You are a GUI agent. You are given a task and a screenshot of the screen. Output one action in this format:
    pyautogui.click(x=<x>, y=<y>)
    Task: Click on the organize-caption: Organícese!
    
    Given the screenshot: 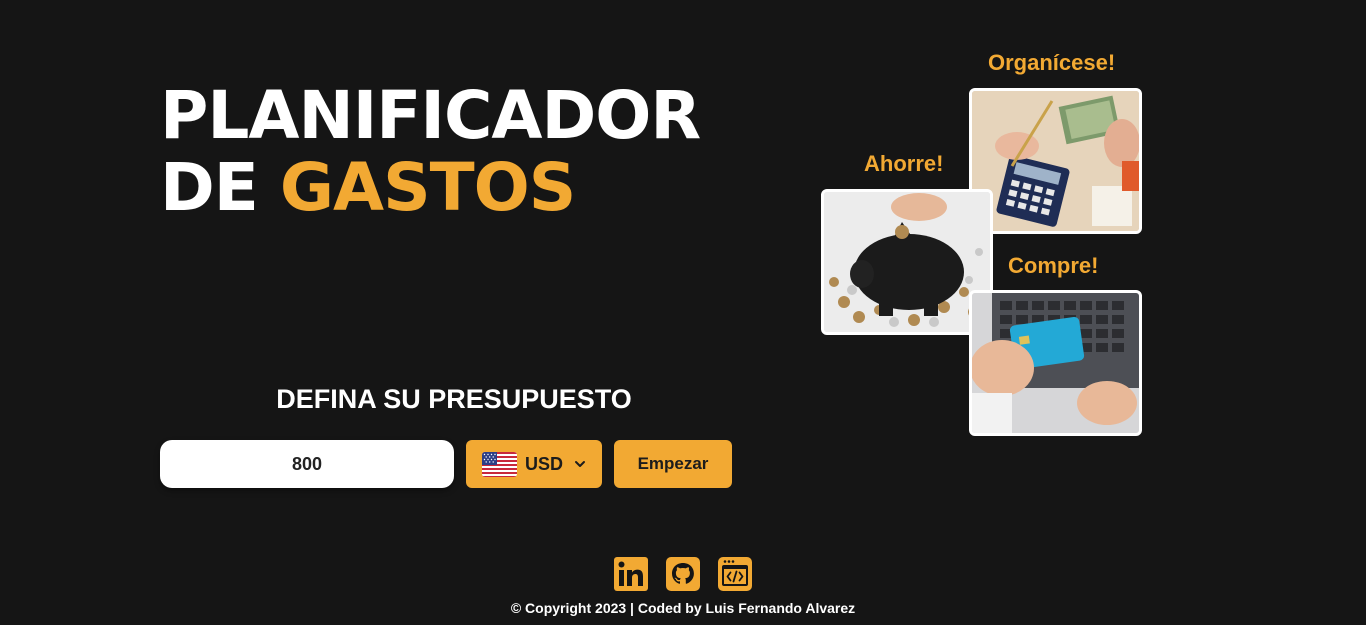 What is the action you would take?
    pyautogui.click(x=1052, y=62)
    